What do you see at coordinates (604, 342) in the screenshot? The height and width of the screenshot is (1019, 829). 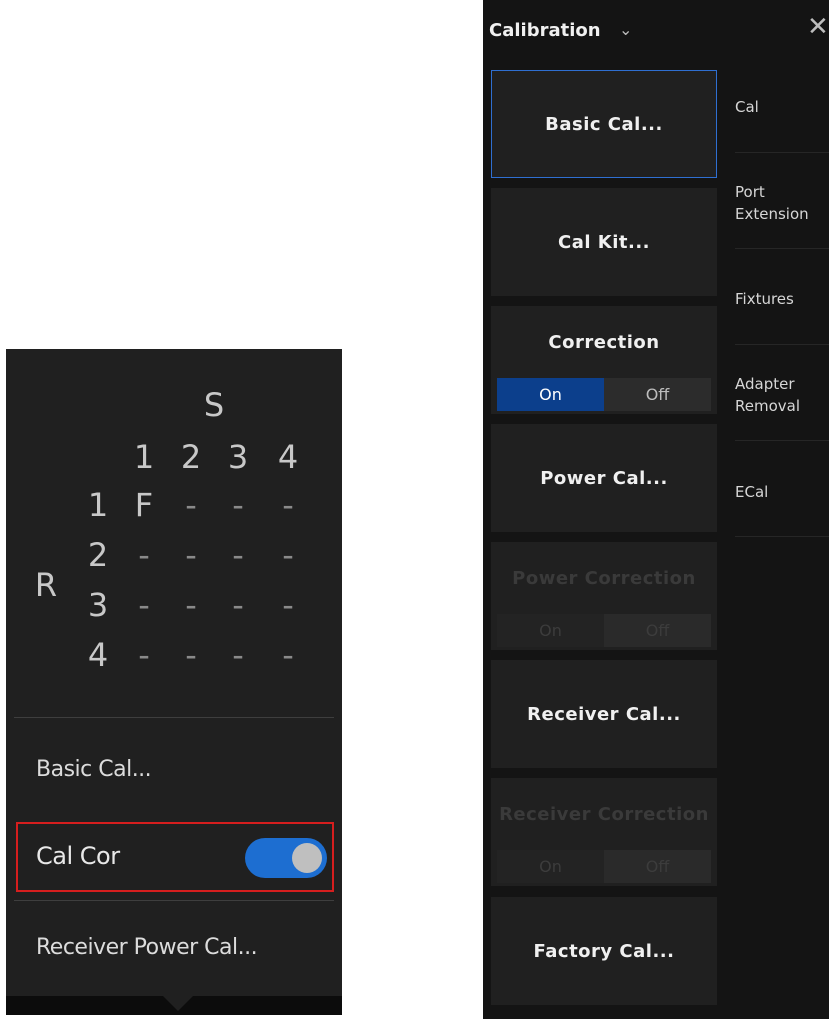 I see `correction-label: Correction` at bounding box center [604, 342].